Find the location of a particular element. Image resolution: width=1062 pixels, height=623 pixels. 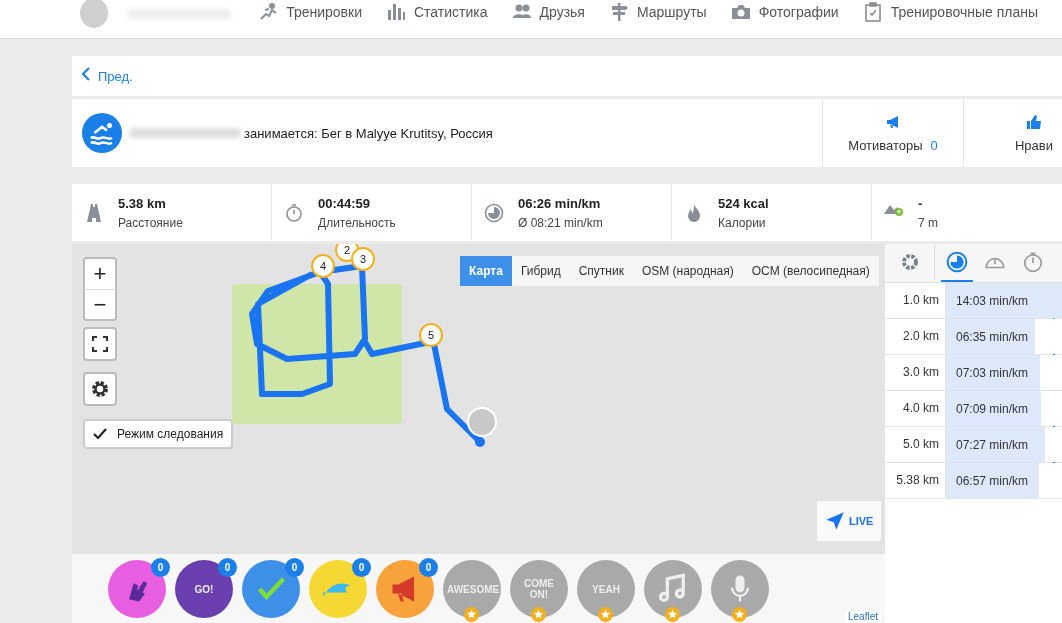

split-pace: 14:03 min/km is located at coordinates (992, 300).